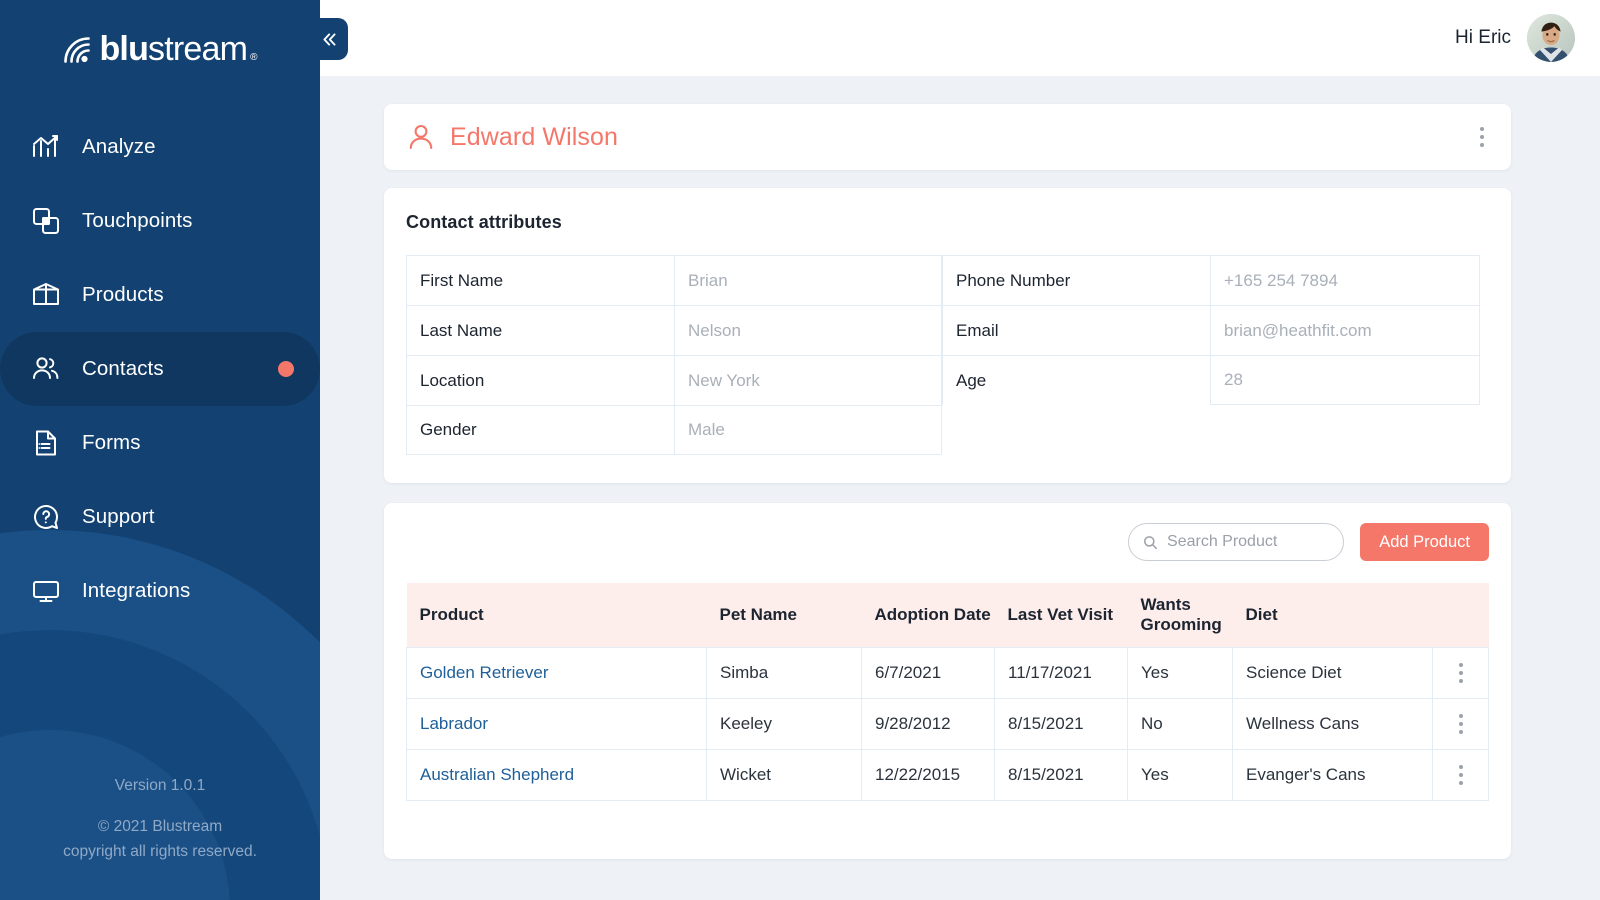 This screenshot has width=1600, height=900. I want to click on sidebar-item-label: Support, so click(118, 516).